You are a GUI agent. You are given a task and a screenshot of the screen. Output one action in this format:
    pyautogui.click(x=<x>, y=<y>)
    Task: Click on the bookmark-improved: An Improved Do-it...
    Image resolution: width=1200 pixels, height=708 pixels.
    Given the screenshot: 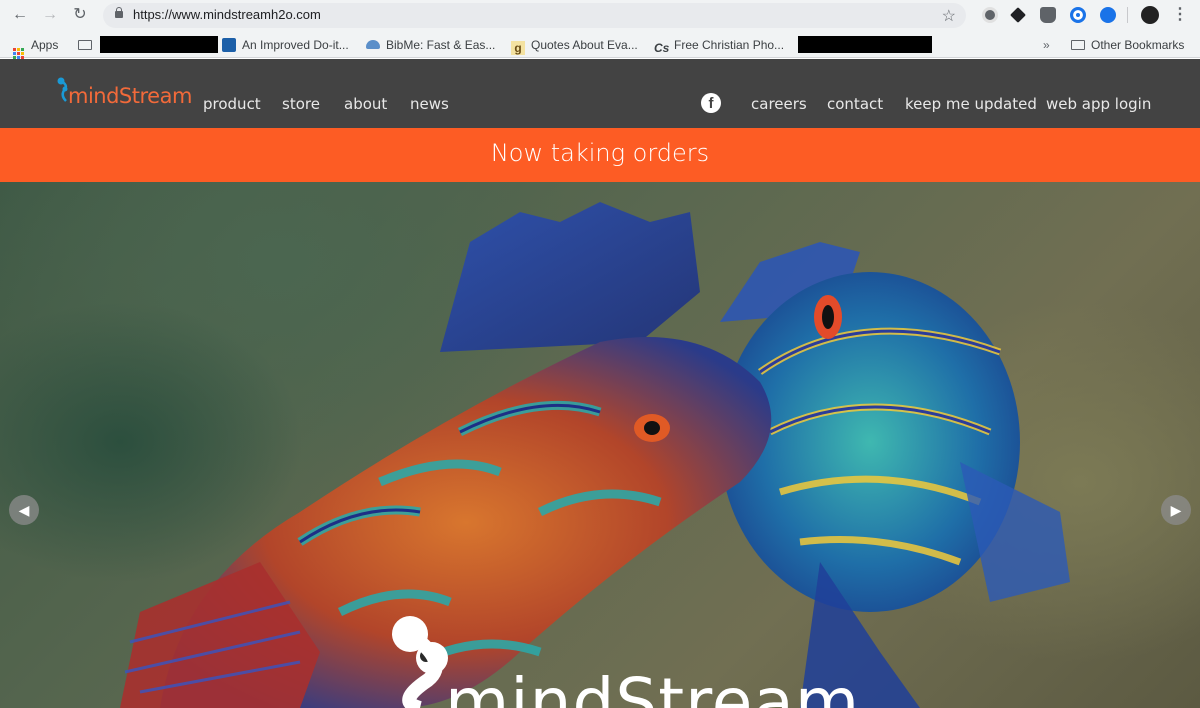 What is the action you would take?
    pyautogui.click(x=285, y=45)
    